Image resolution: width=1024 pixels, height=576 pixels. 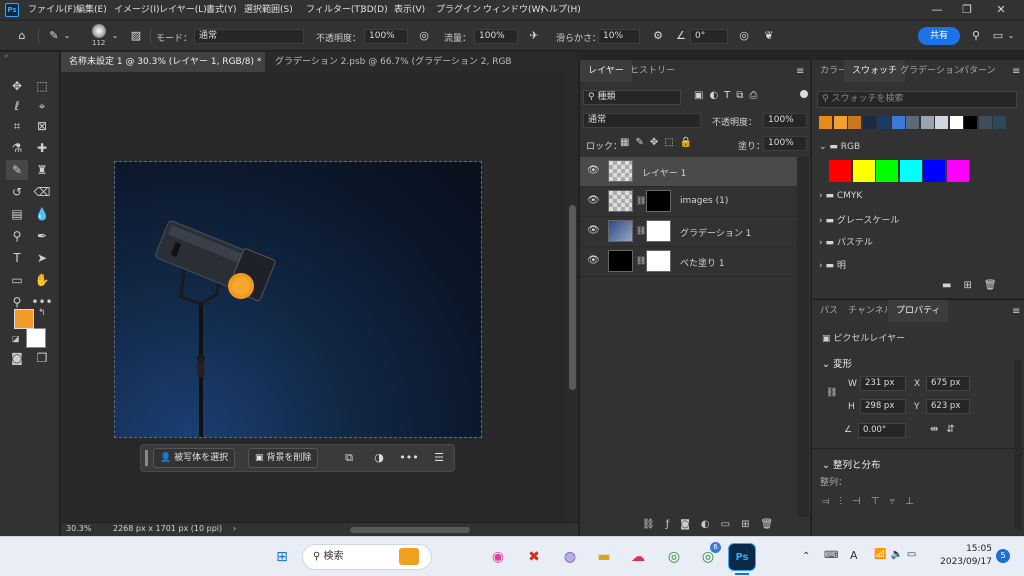 What do you see at coordinates (194, 458) in the screenshot?
I see `select-subject-button: 👤 被写体を選択` at bounding box center [194, 458].